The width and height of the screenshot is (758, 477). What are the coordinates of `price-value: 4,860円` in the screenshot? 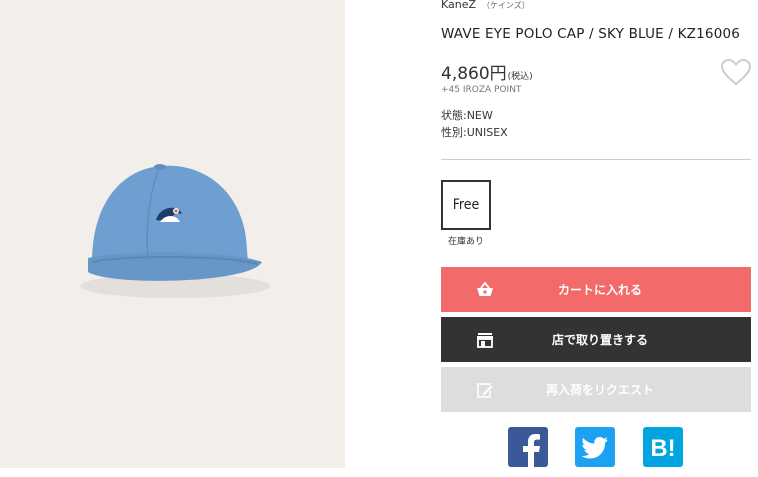 It's located at (474, 74).